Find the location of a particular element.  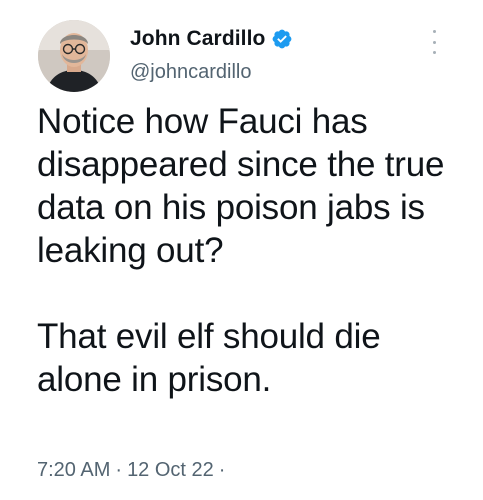

tweet-meta: 7:20 AM · 12 Oct 22 · is located at coordinates (133, 470).